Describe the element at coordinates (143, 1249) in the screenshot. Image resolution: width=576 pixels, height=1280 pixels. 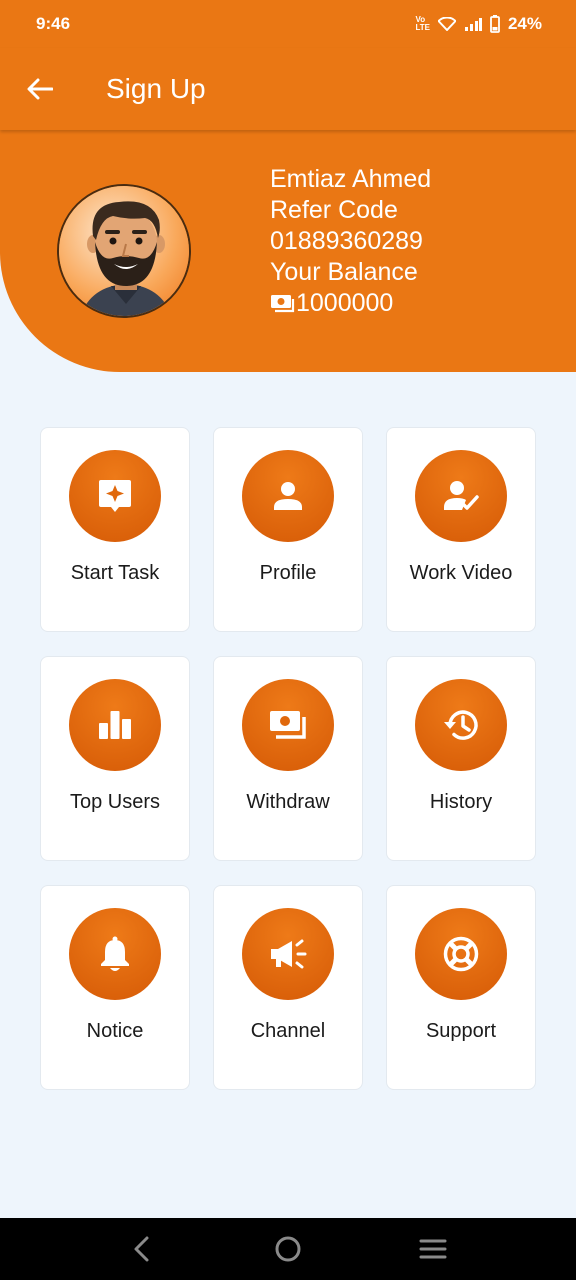
I see `nav-back-icon` at that location.